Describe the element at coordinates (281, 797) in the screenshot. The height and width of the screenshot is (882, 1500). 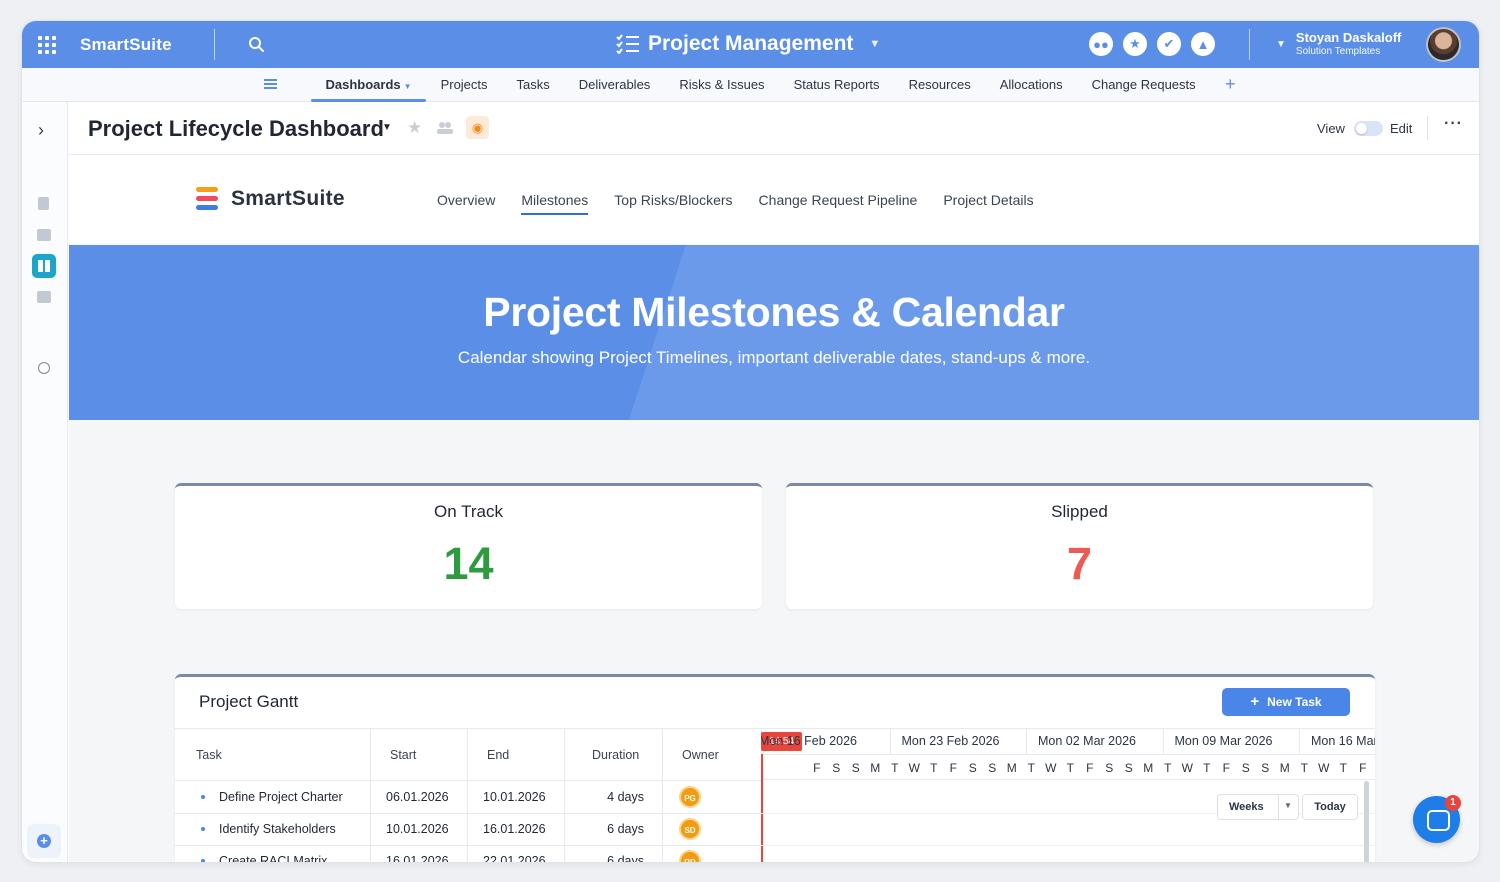
I see `task-name: Define Project Charter` at that location.